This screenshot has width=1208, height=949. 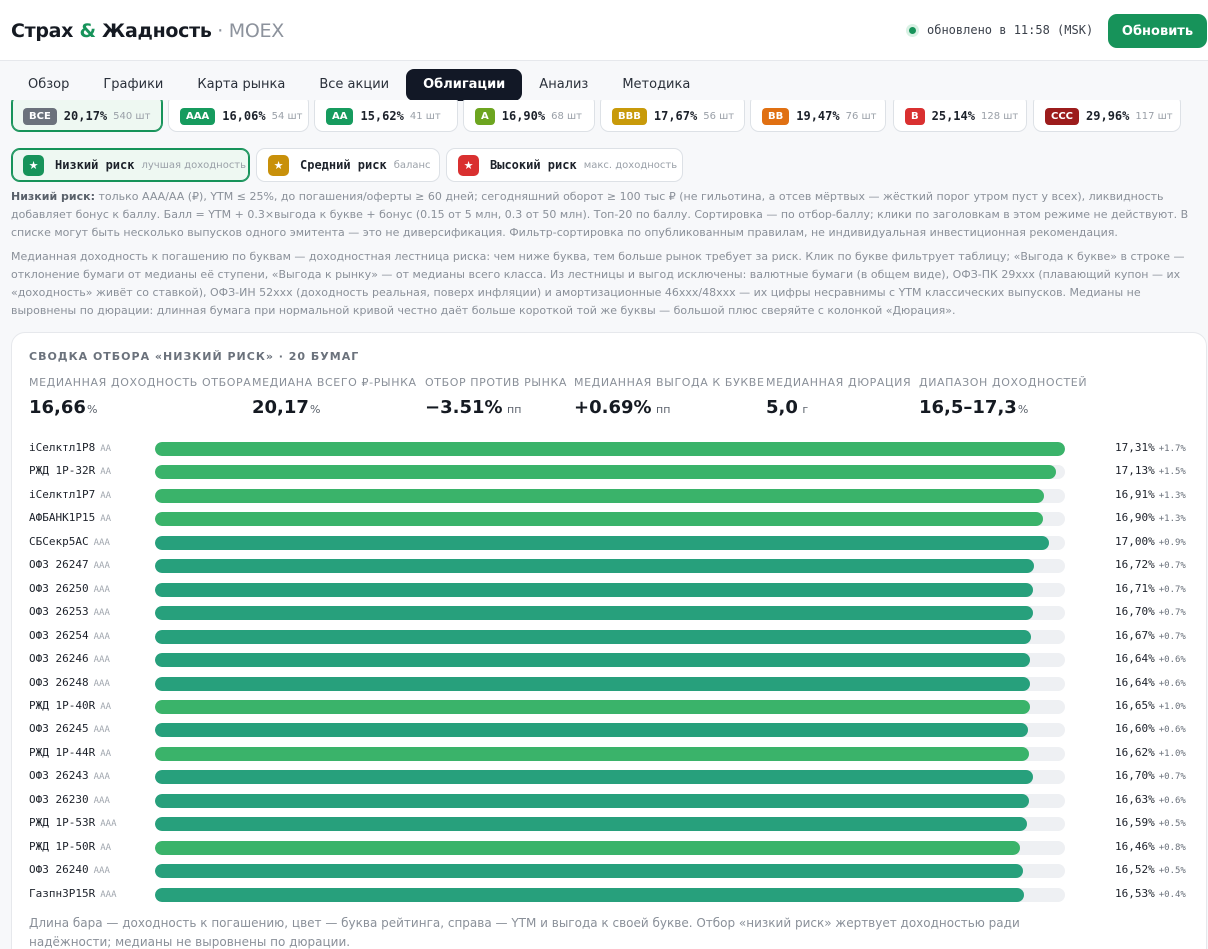 What do you see at coordinates (1172, 753) in the screenshot?
I see `bond-delta: +1.0%` at bounding box center [1172, 753].